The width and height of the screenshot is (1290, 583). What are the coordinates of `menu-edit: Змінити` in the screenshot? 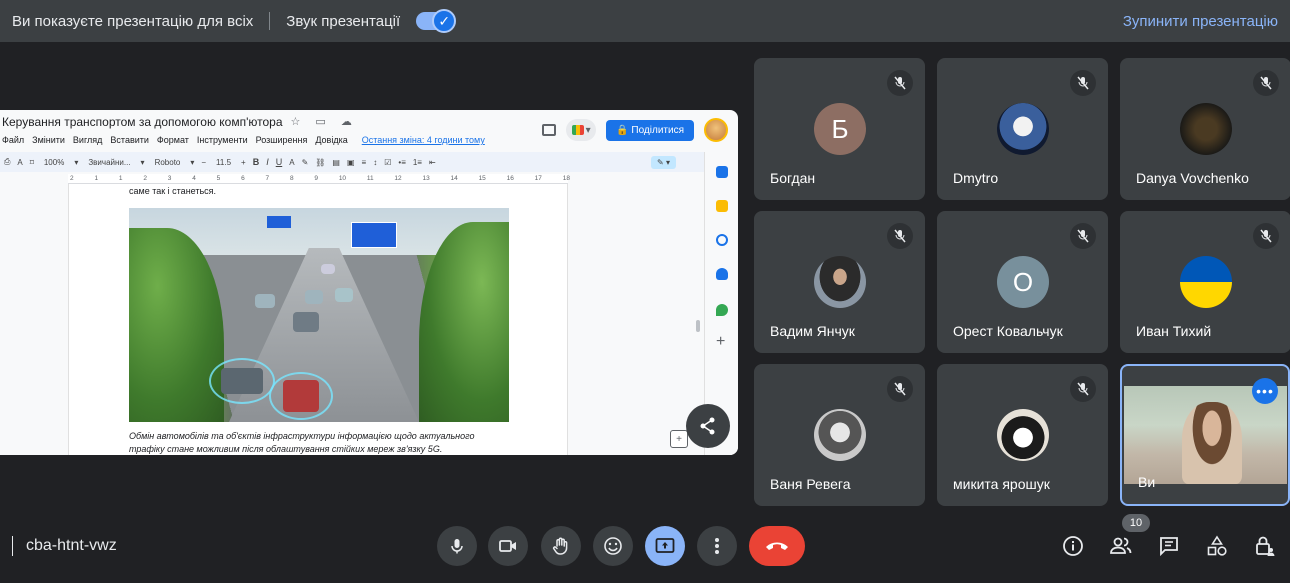 It's located at (48, 140).